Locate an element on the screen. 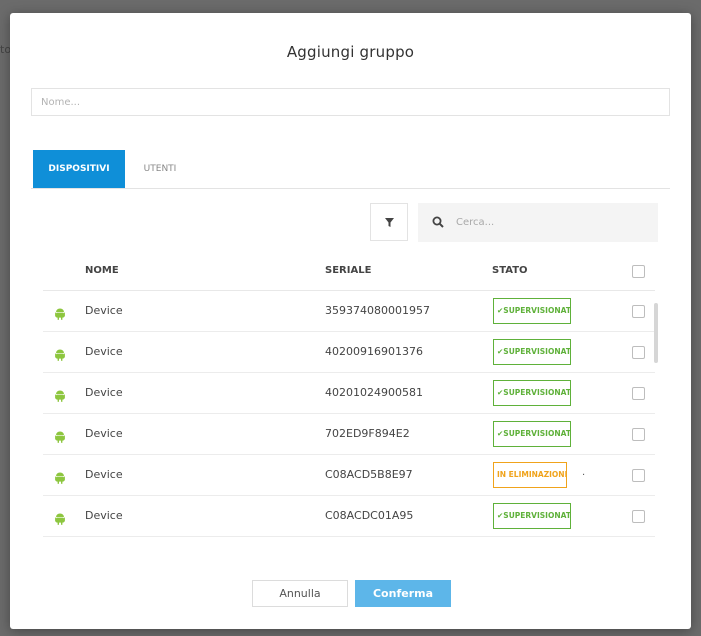  device-serial: 40201024900581 is located at coordinates (374, 392).